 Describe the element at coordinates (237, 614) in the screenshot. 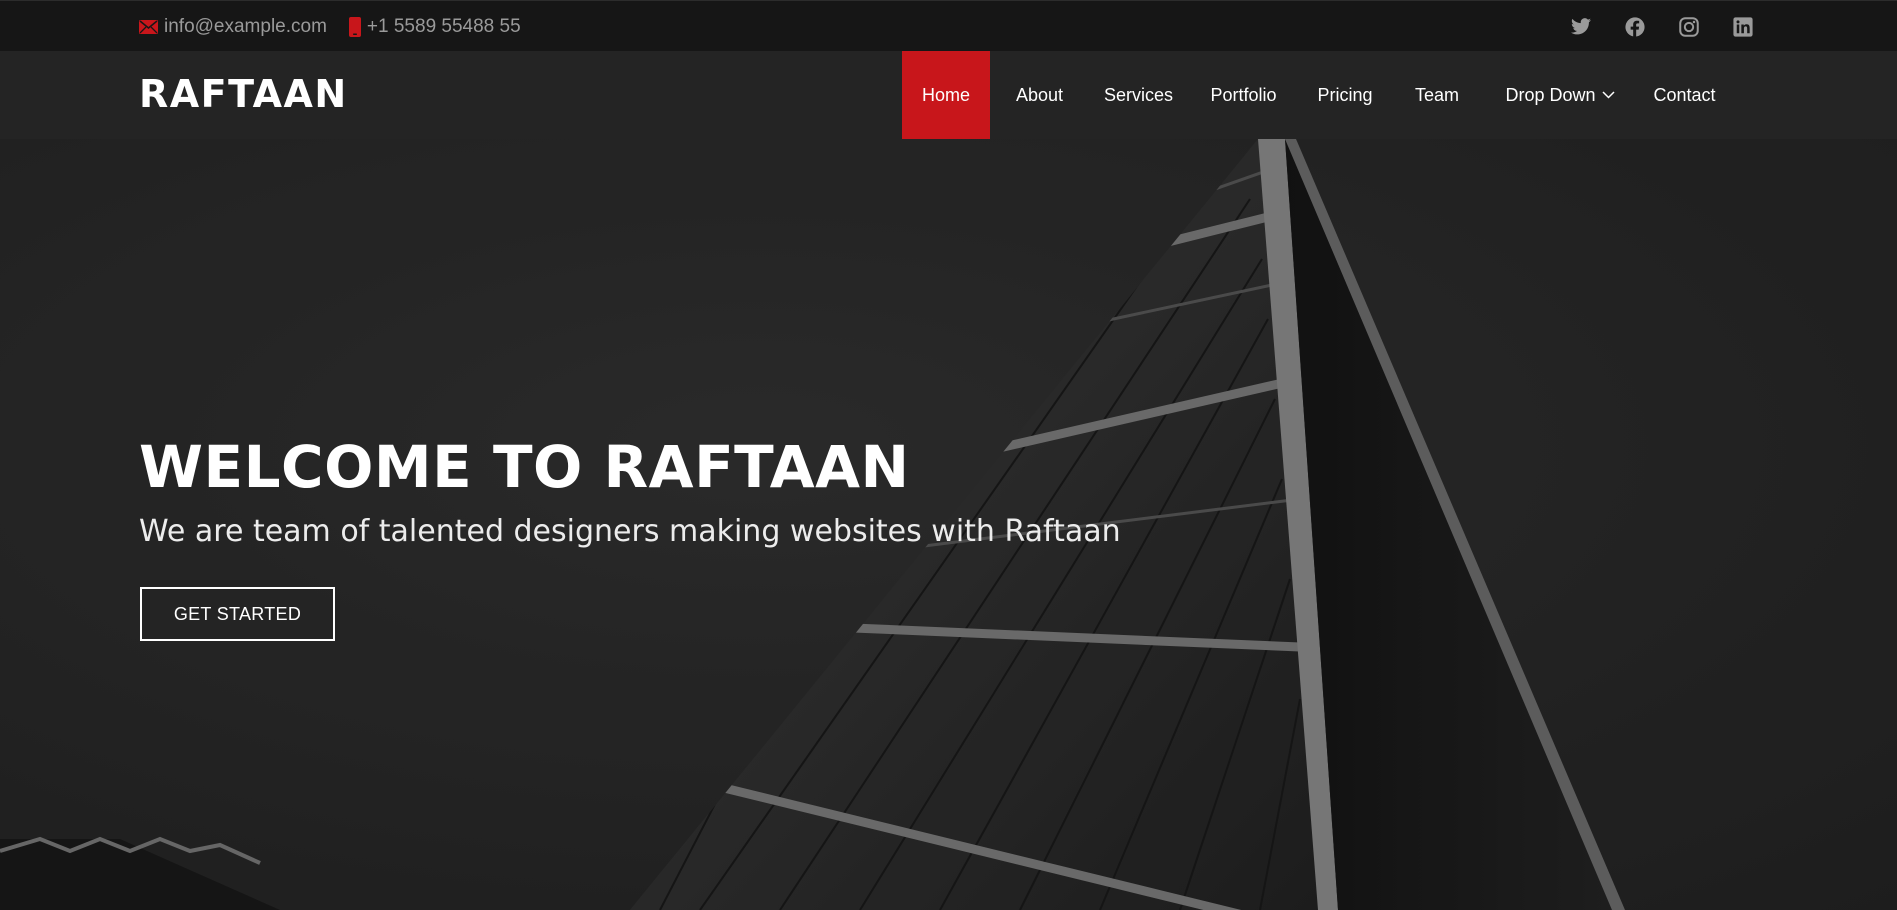

I see `get-started-button: GET STARTED` at that location.